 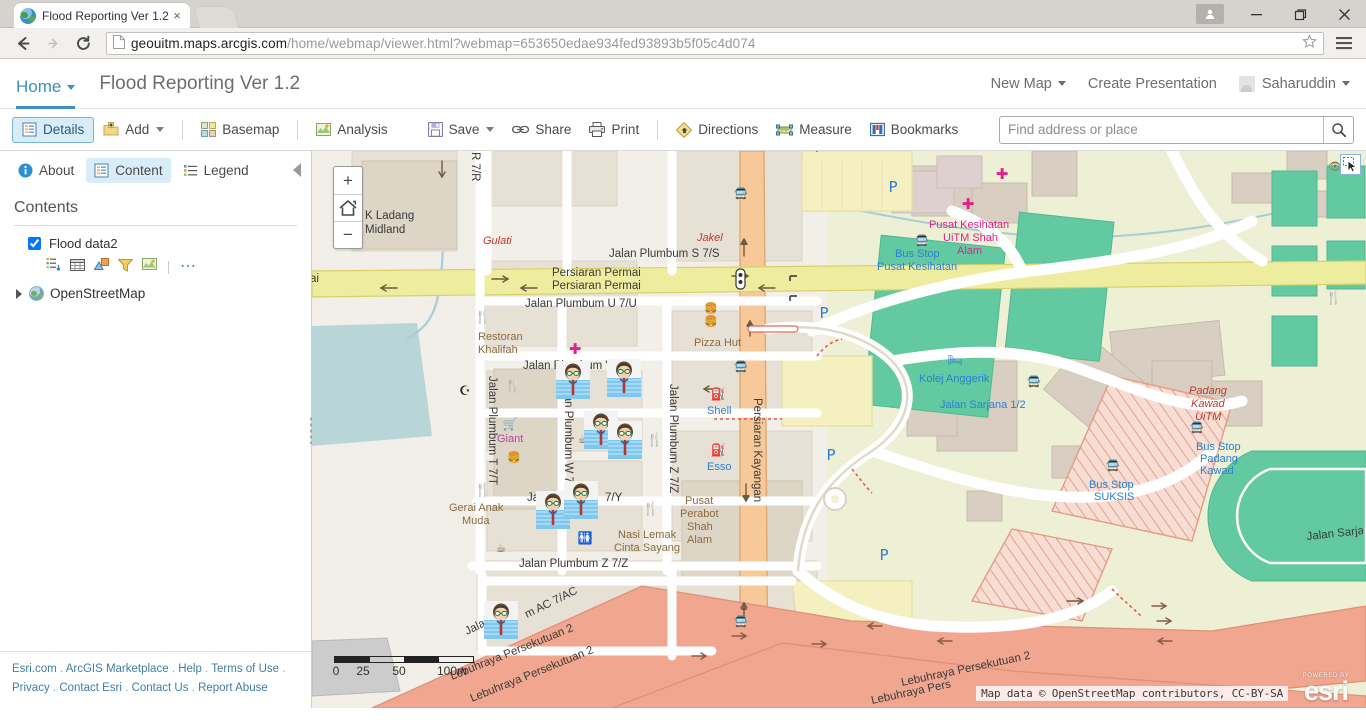 What do you see at coordinates (404, 659) in the screenshot?
I see `scale-rule` at bounding box center [404, 659].